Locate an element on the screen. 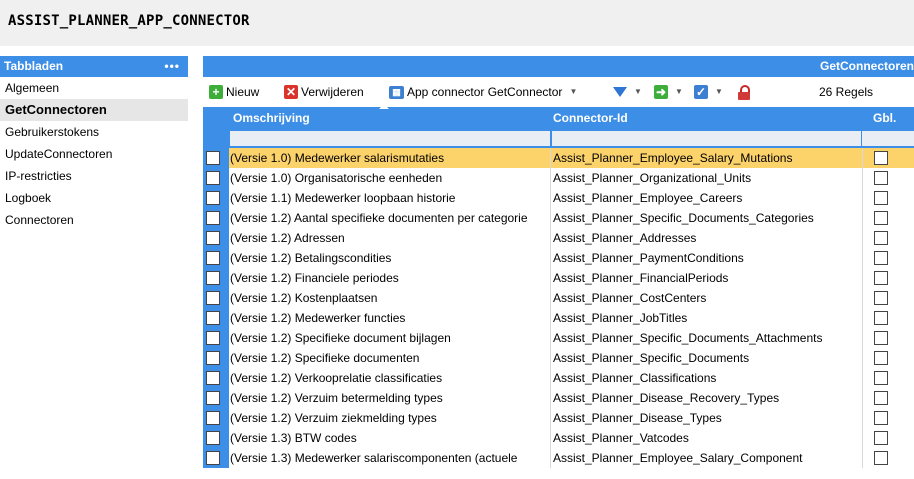 The image size is (914, 479). cell-connector-id: Assist_Planner_PaymentConditions is located at coordinates (707, 258).